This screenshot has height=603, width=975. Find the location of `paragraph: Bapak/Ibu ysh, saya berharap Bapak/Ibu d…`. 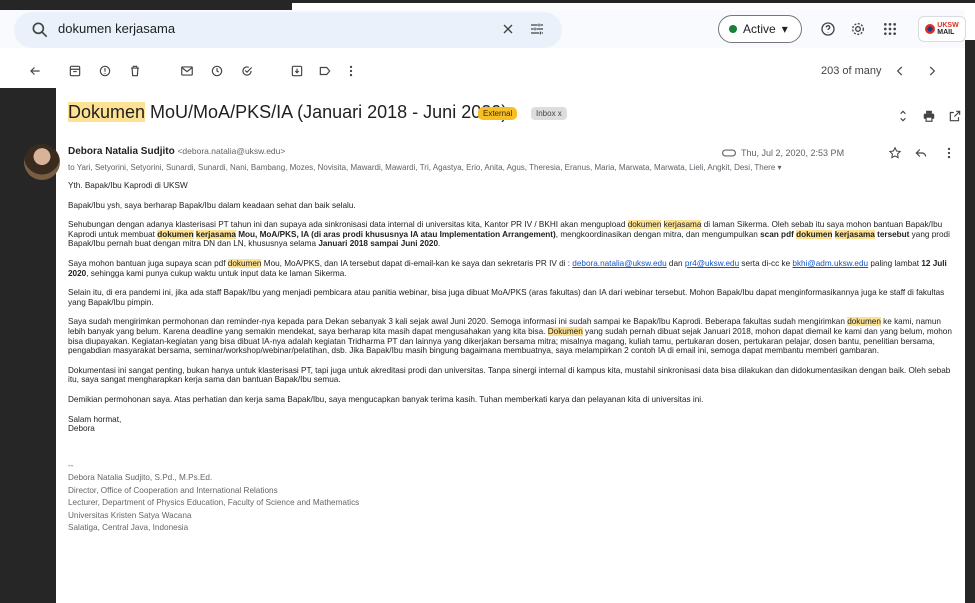

paragraph: Bapak/Ibu ysh, saya berharap Bapak/Ibu d… is located at coordinates (212, 205).